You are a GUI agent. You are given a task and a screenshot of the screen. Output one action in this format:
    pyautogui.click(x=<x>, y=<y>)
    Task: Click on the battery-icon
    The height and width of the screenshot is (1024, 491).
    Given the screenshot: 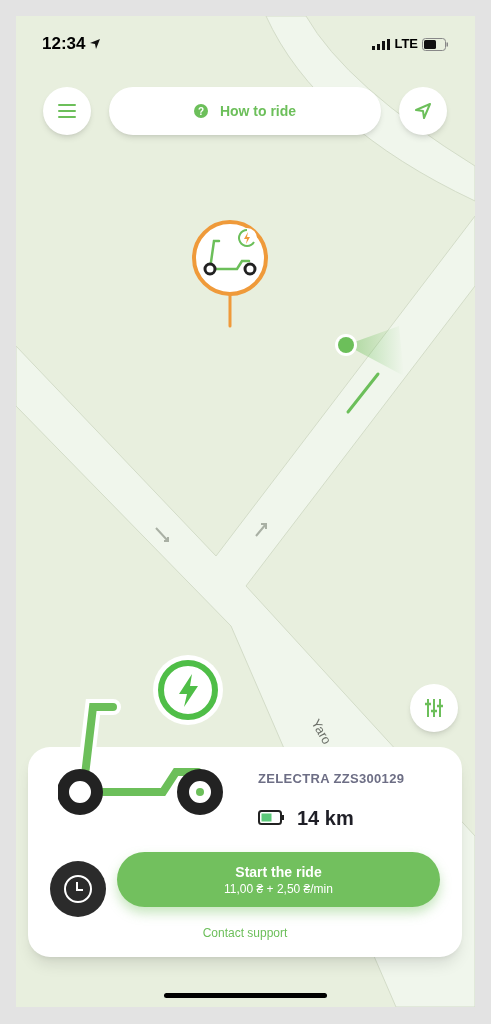 What is the action you would take?
    pyautogui.click(x=435, y=44)
    